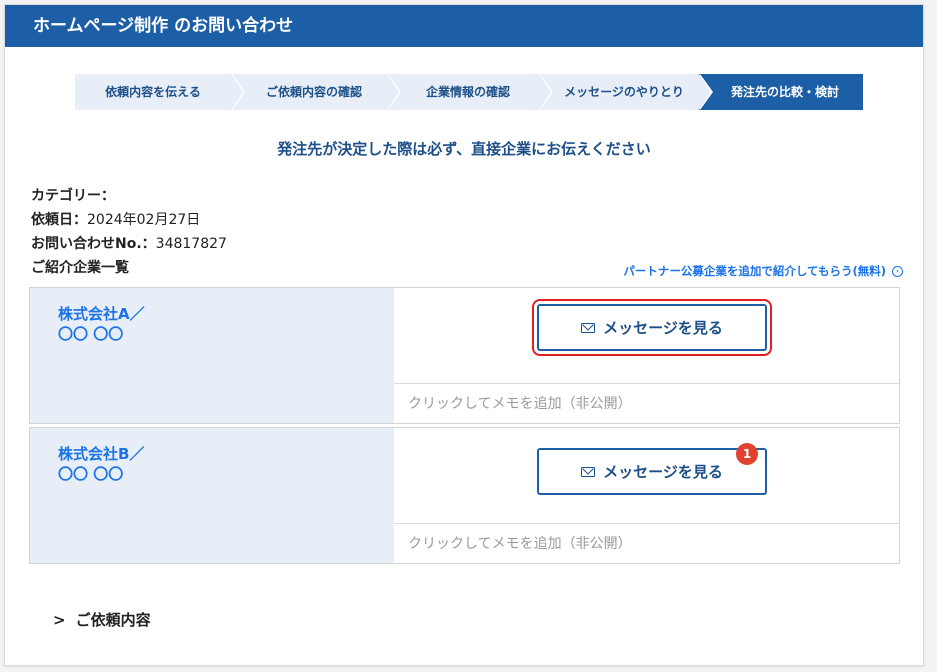  What do you see at coordinates (316, 92) in the screenshot?
I see `step-2: ご依頼内容の確認` at bounding box center [316, 92].